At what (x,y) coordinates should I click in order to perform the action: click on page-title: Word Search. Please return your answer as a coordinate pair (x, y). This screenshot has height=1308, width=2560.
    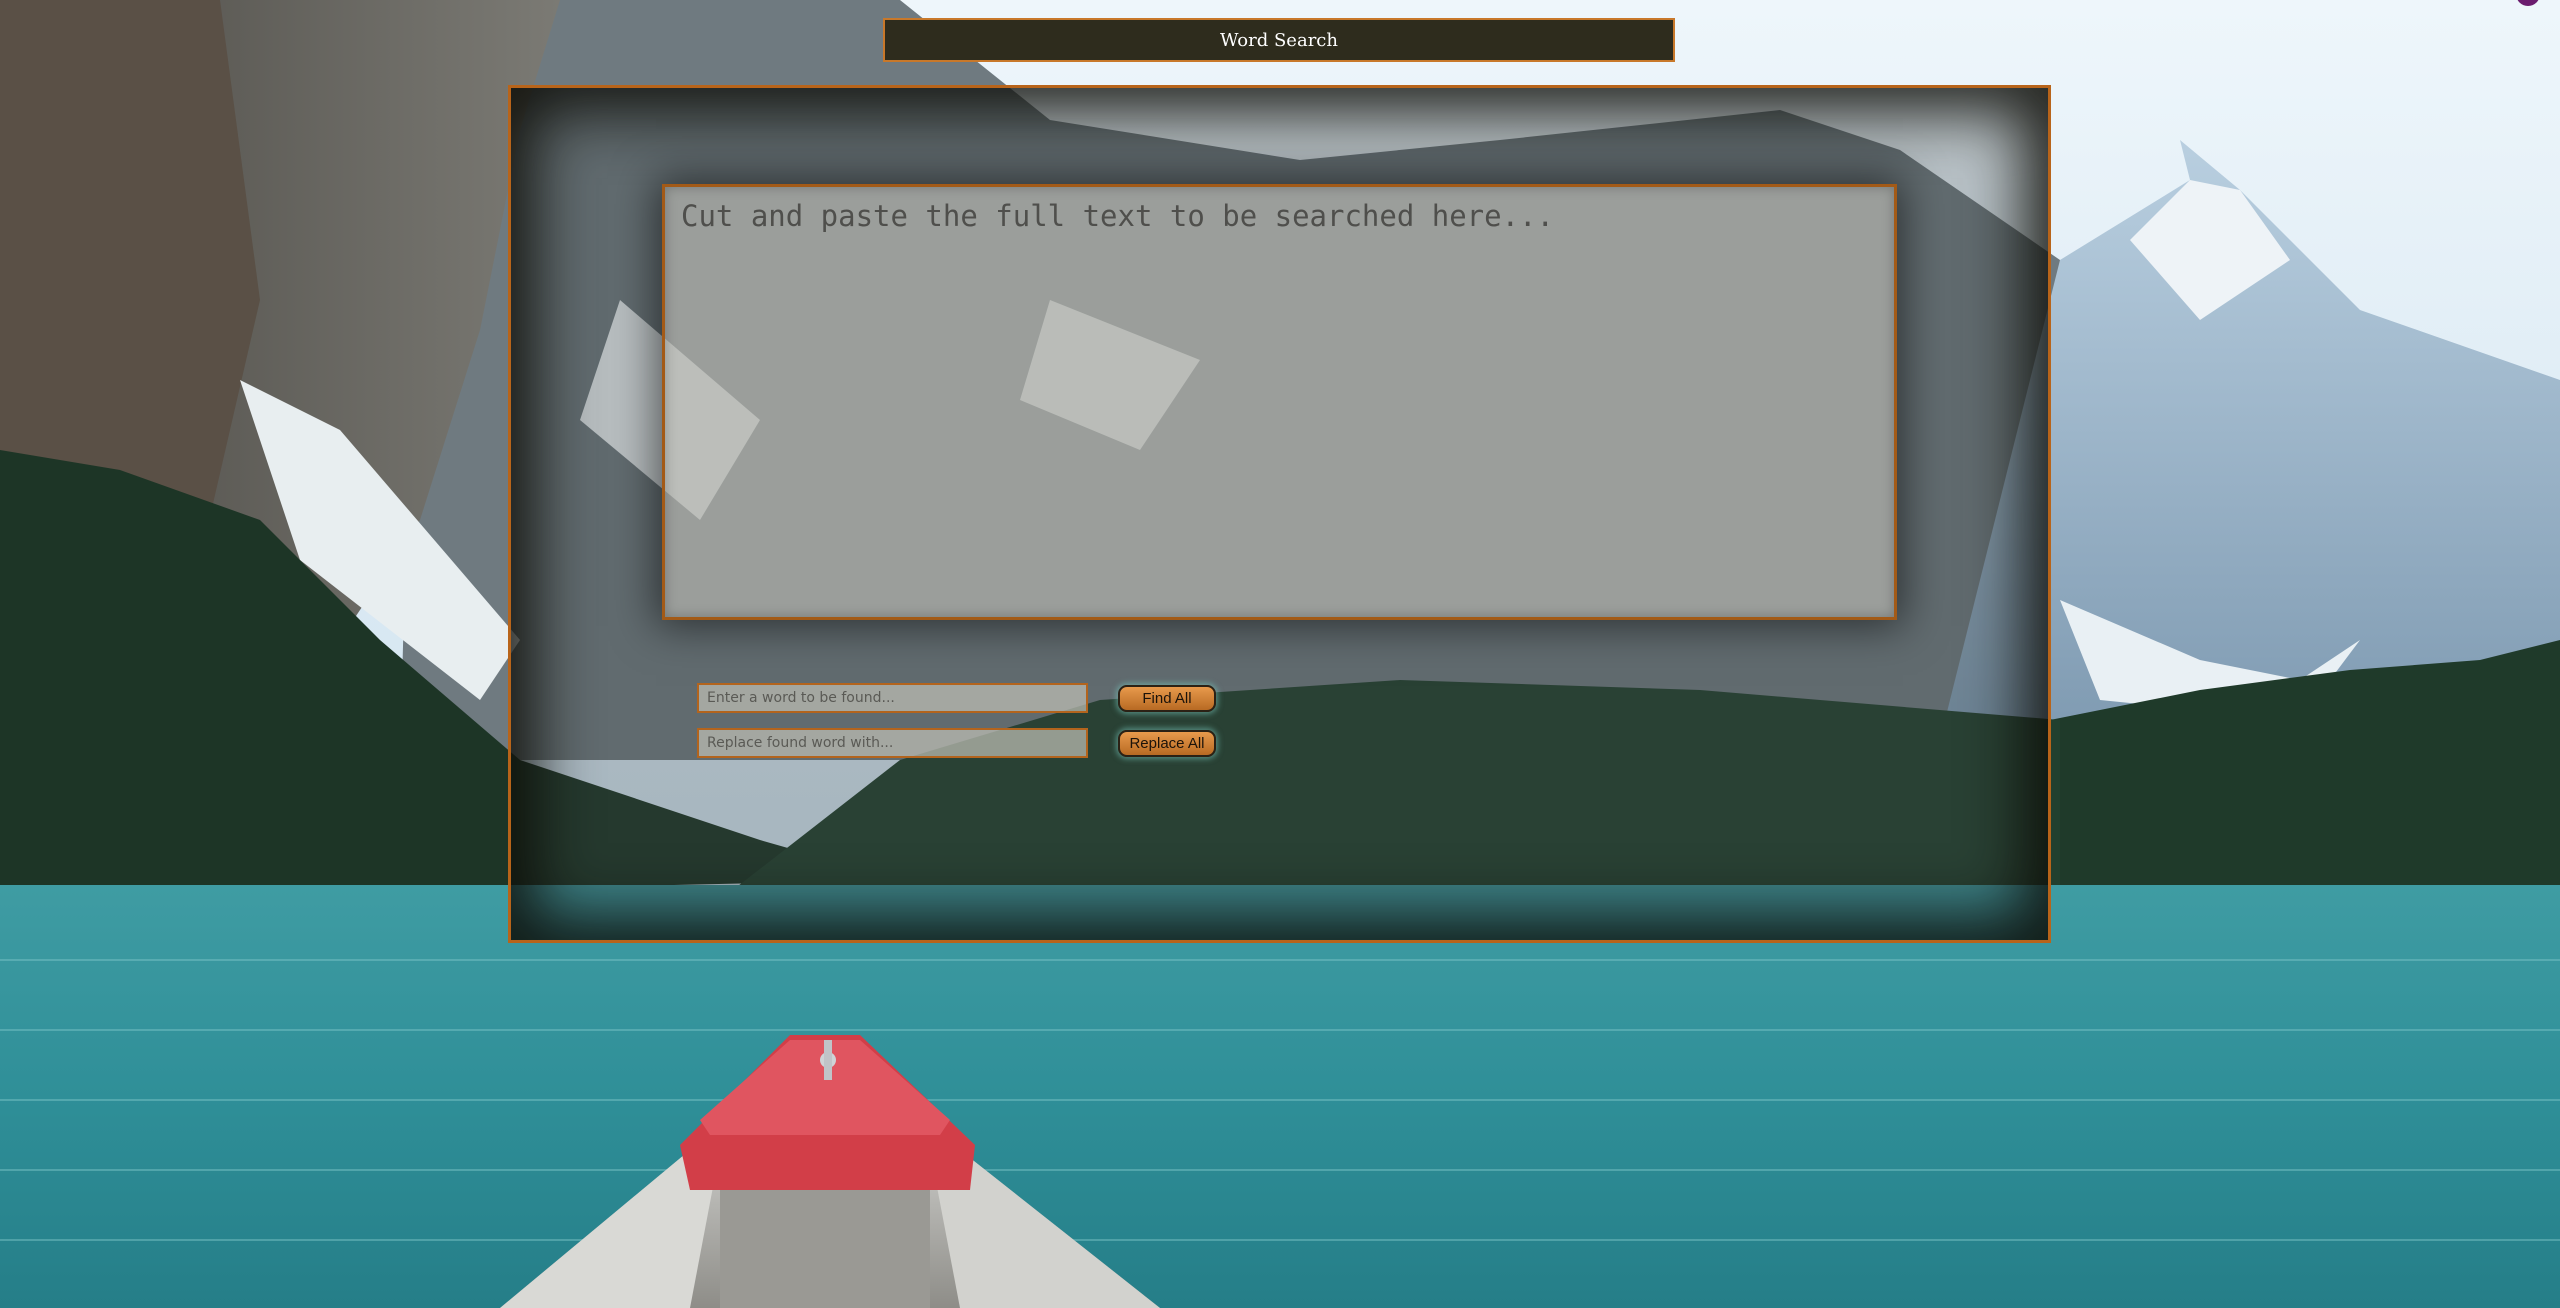
    Looking at the image, I should click on (1279, 40).